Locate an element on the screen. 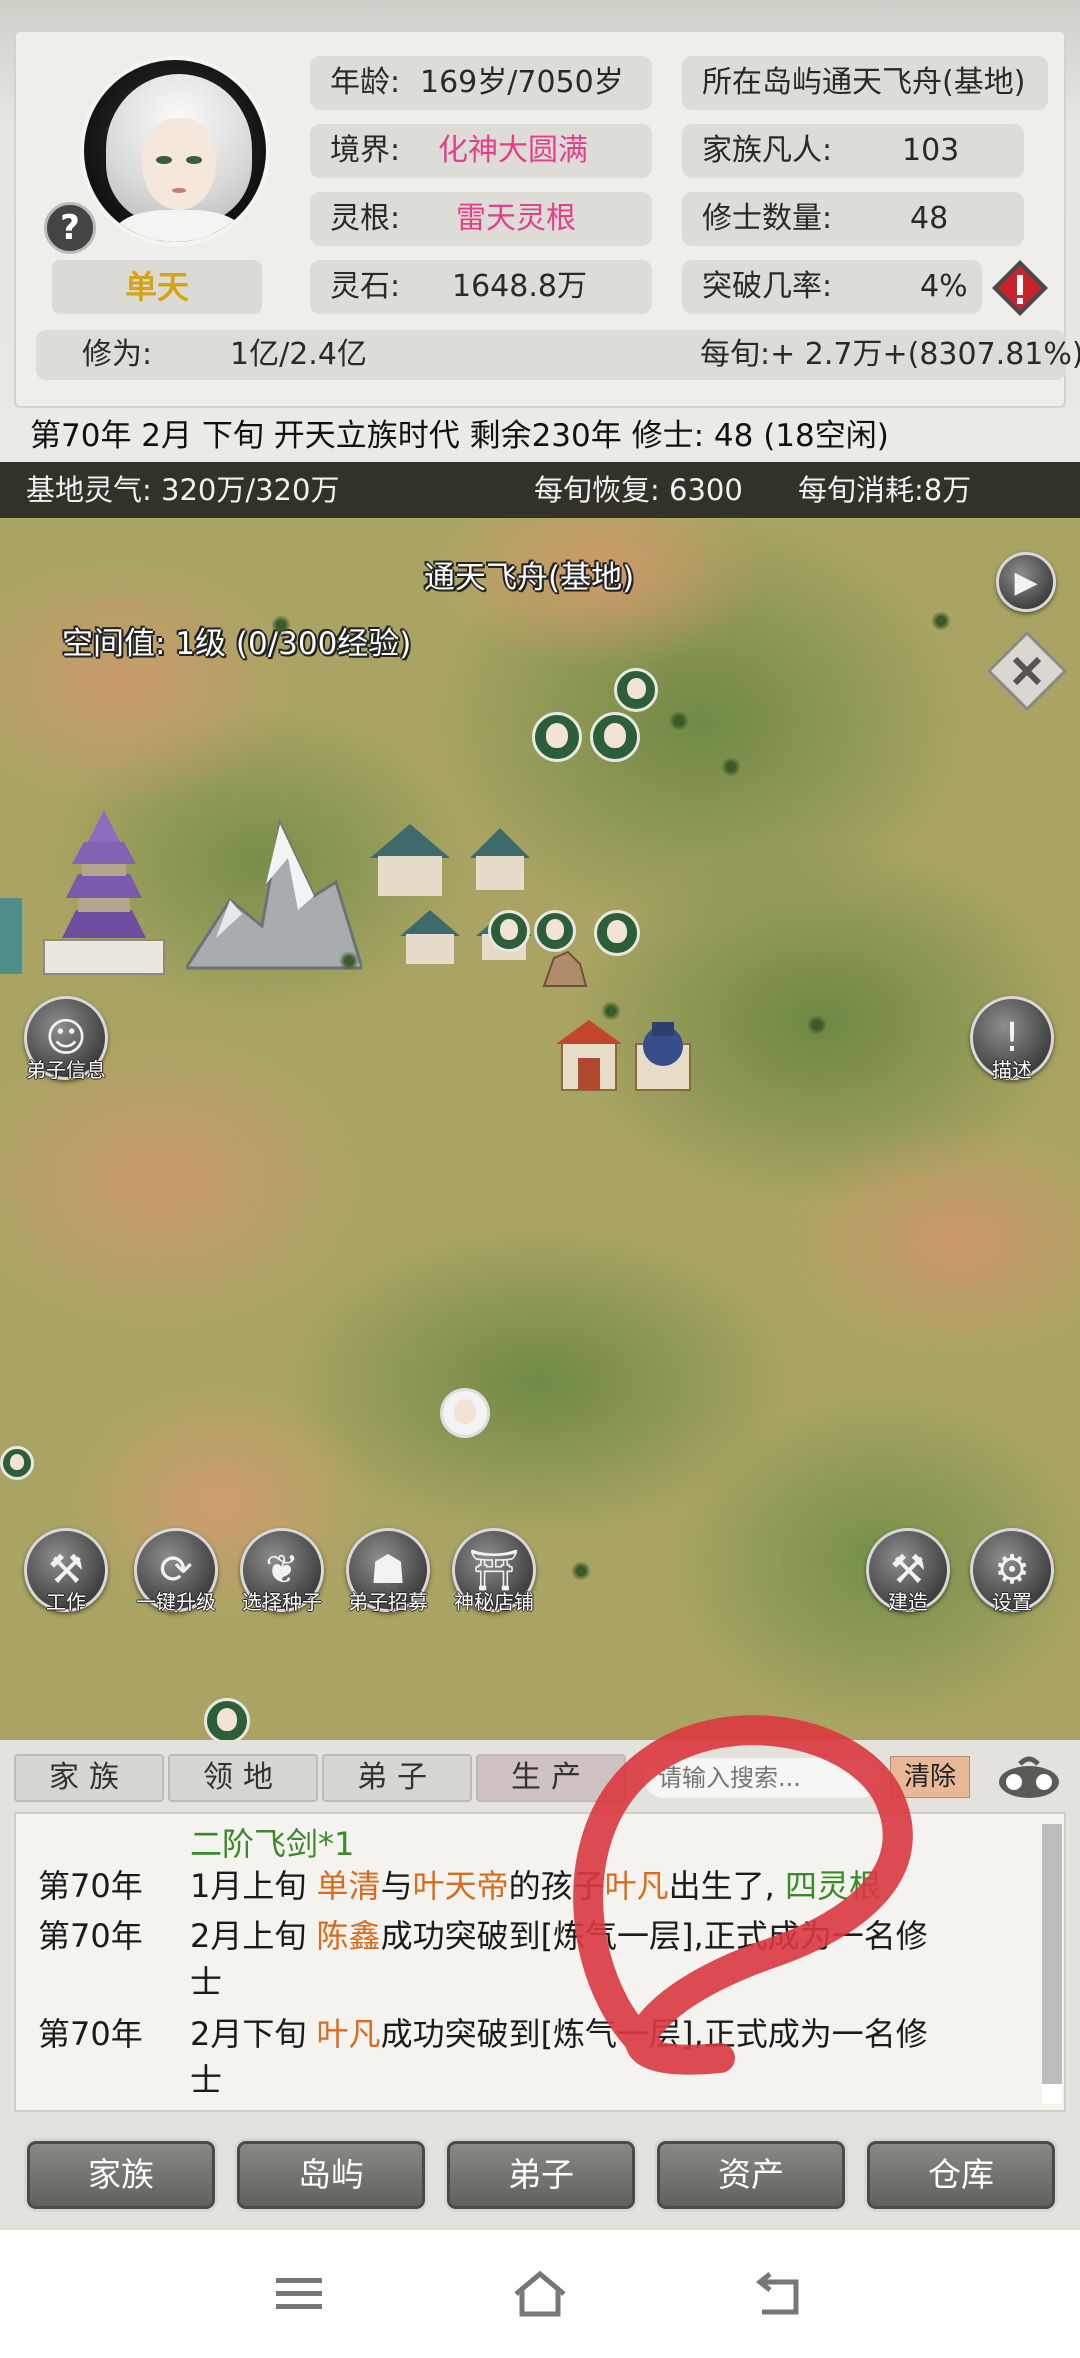 The image size is (1080, 2358). pagoda-building is located at coordinates (90, 892).